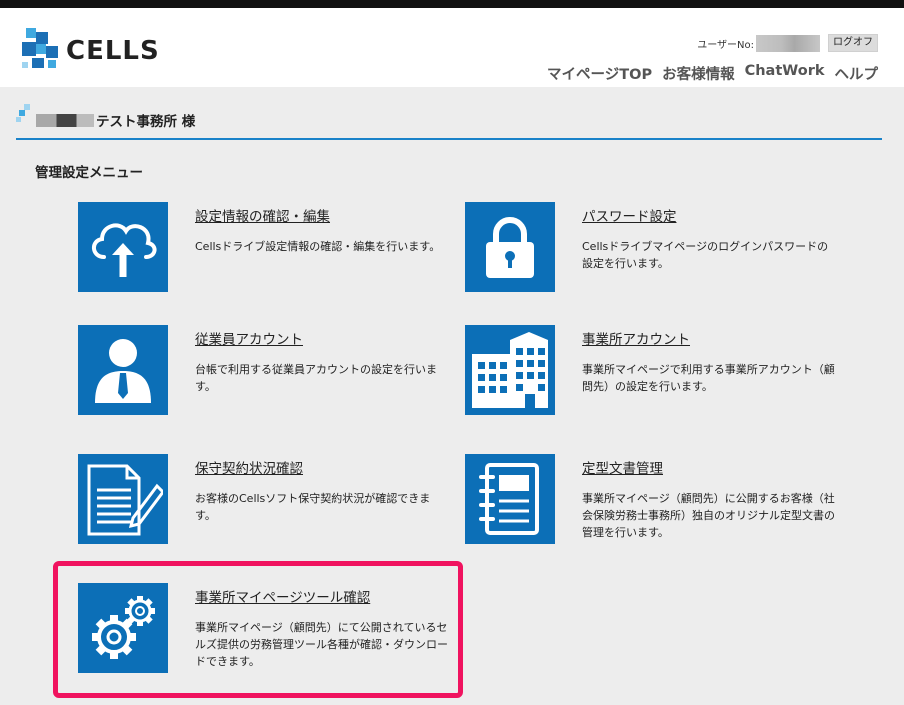 The image size is (904, 705). I want to click on nav-chatwork: ChatWork, so click(785, 73).